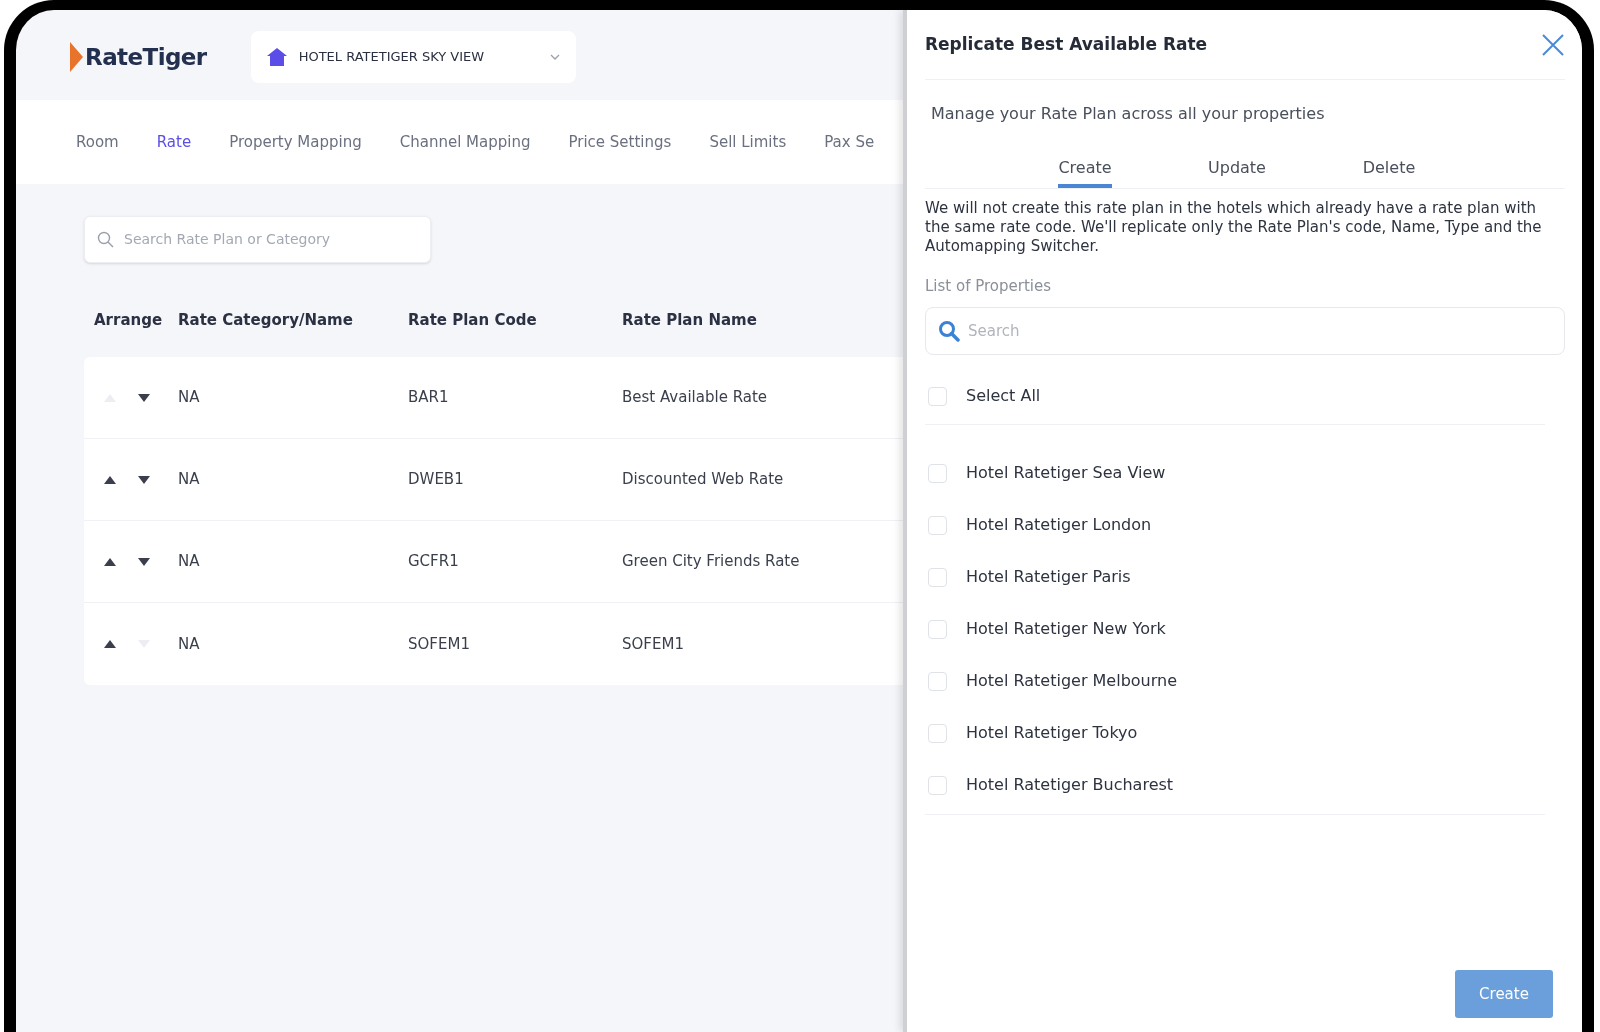 The width and height of the screenshot is (1600, 1032). I want to click on column-header: Rate Plan Name, so click(689, 320).